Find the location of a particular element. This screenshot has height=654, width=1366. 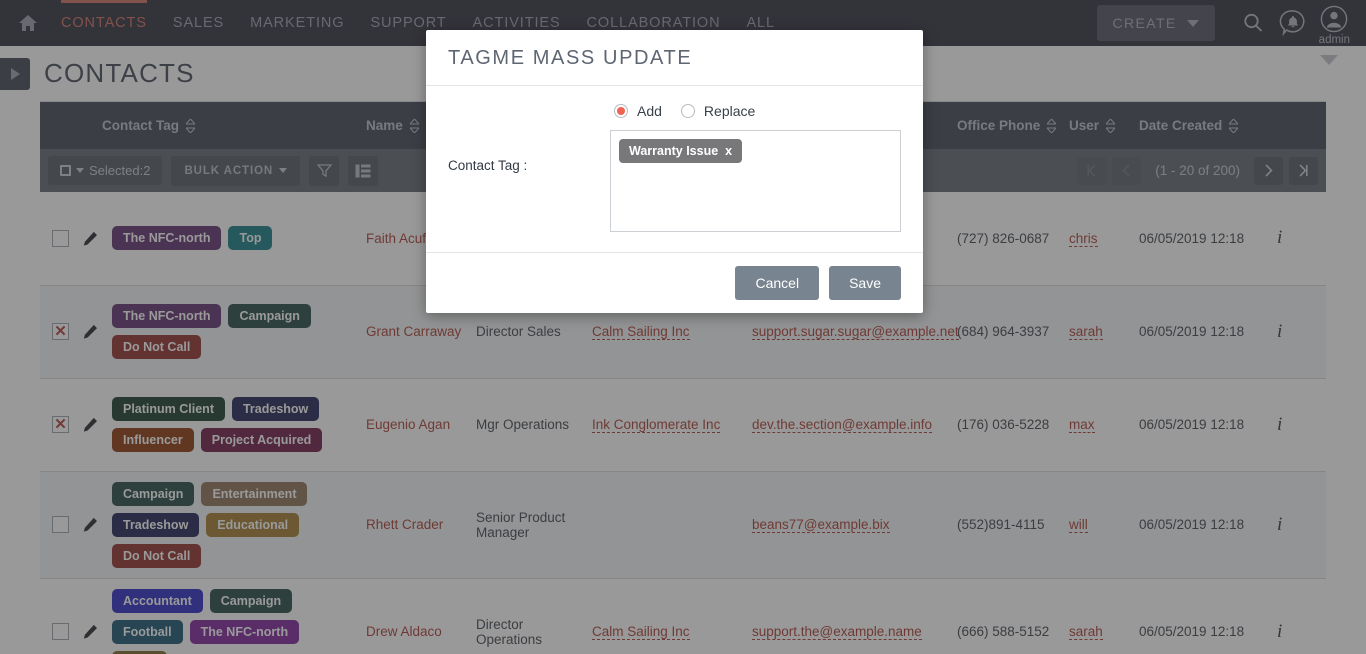

contact-tag-field: Add Replace Warranty Issue x is located at coordinates (755, 167).